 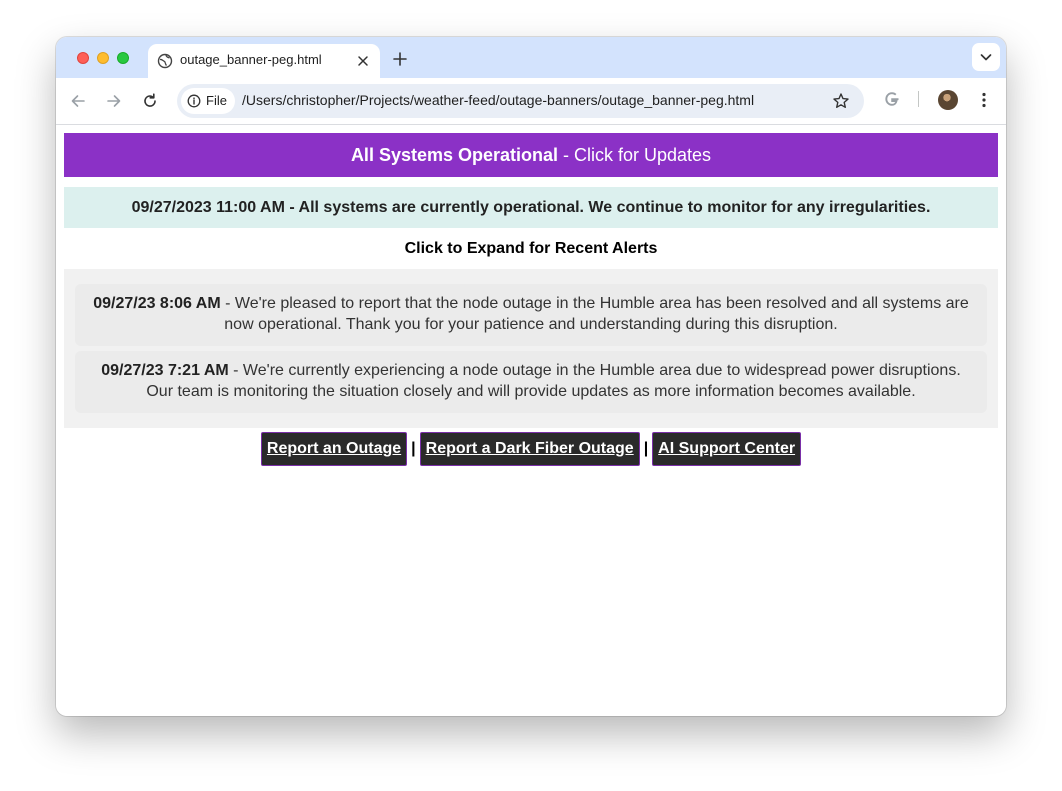 What do you see at coordinates (948, 100) in the screenshot?
I see `avatar` at bounding box center [948, 100].